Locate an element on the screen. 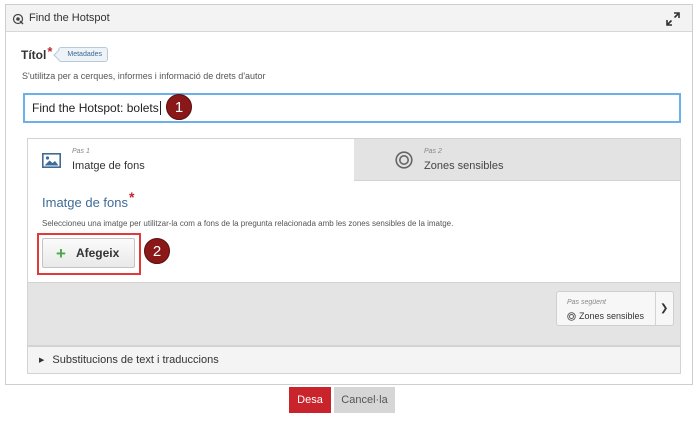 This screenshot has height=424, width=700. step-hotspots: Pas 2 Zones sensibles is located at coordinates (517, 160).